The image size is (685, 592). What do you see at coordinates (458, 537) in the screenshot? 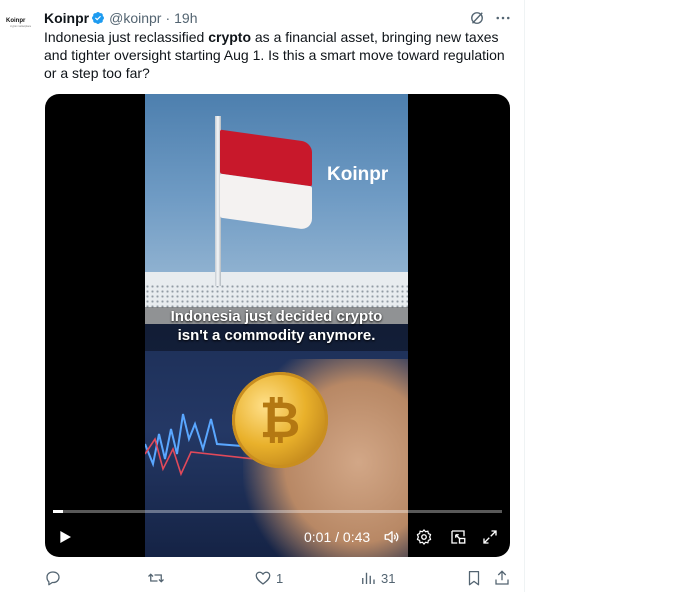
I see `picture-in-picture-icon` at bounding box center [458, 537].